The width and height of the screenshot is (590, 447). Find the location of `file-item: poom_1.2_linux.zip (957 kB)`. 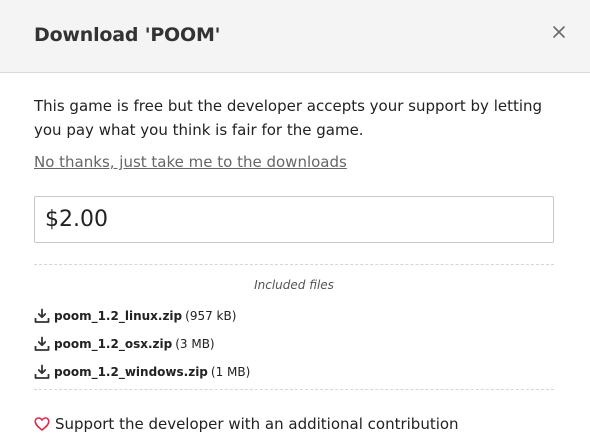

file-item: poom_1.2_linux.zip (957 kB) is located at coordinates (135, 316).